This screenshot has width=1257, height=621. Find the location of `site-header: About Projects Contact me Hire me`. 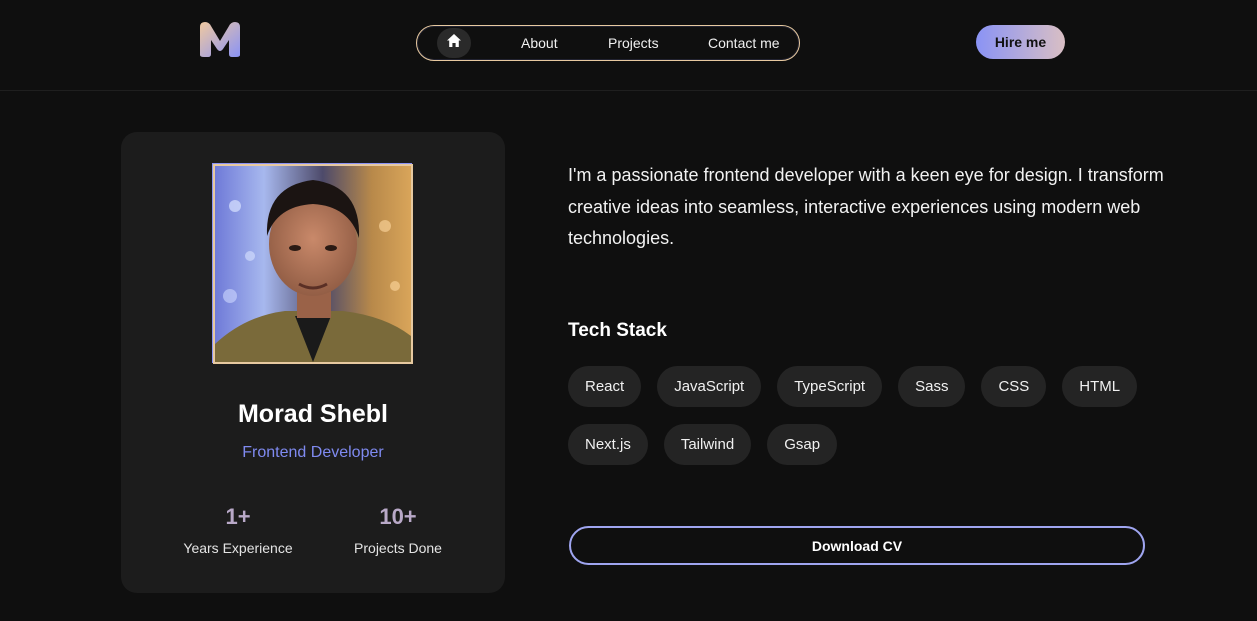

site-header: About Projects Contact me Hire me is located at coordinates (628, 45).